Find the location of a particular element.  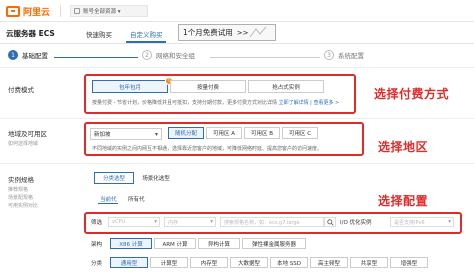

memory-filter: 内存 ▾ is located at coordinates (190, 222).